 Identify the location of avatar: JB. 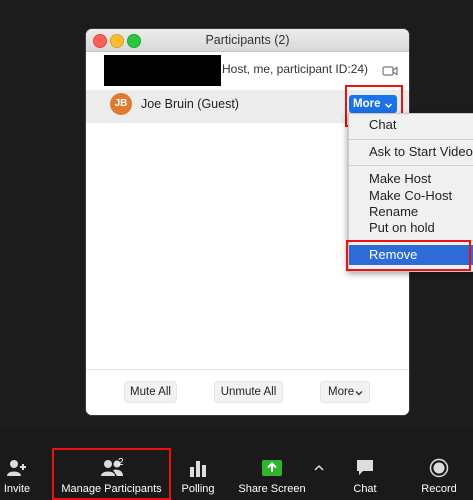
(121, 104).